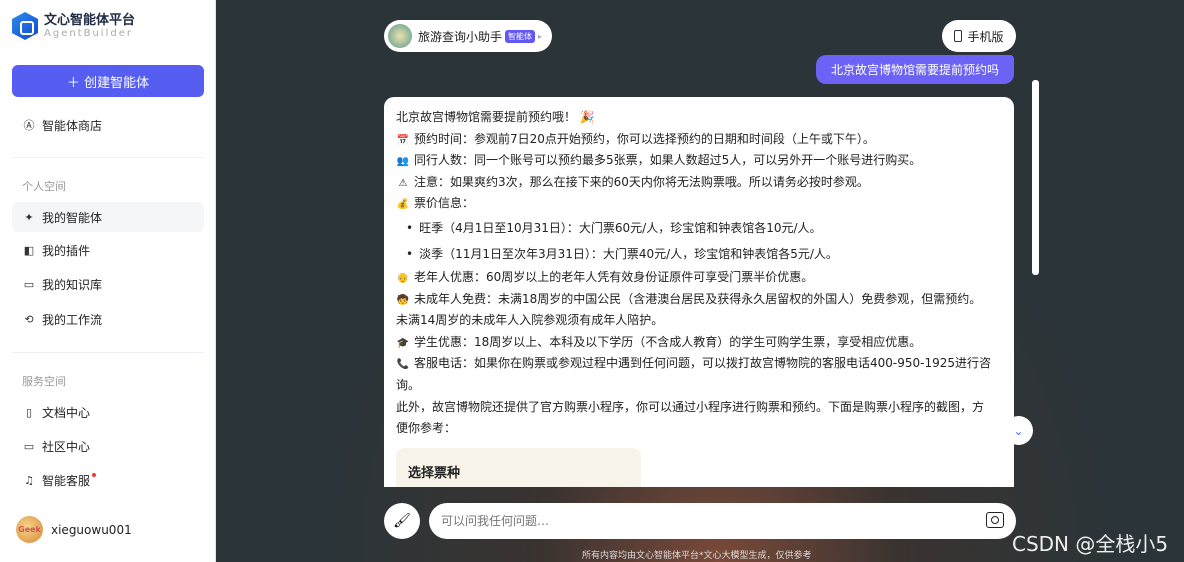 The width and height of the screenshot is (1184, 562). I want to click on section-title: 个人空间, so click(44, 186).